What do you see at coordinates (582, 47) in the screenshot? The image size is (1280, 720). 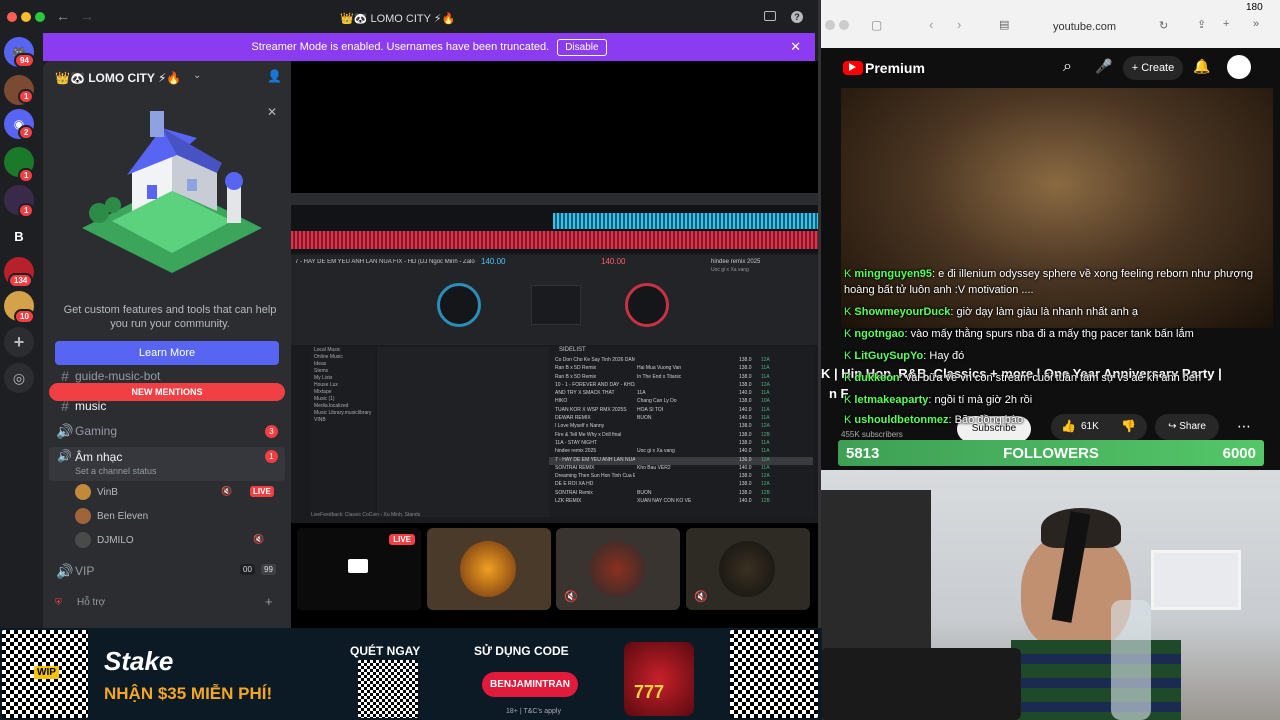 I see `disable-streamer-button: Disable` at bounding box center [582, 47].